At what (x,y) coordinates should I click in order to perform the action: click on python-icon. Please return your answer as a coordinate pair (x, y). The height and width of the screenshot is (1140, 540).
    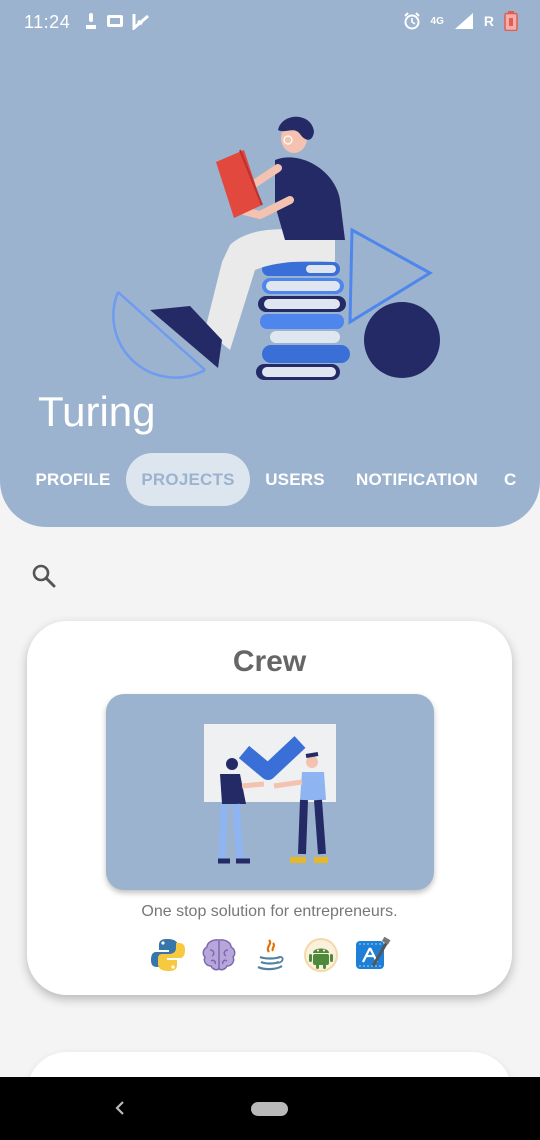
    Looking at the image, I should click on (168, 955).